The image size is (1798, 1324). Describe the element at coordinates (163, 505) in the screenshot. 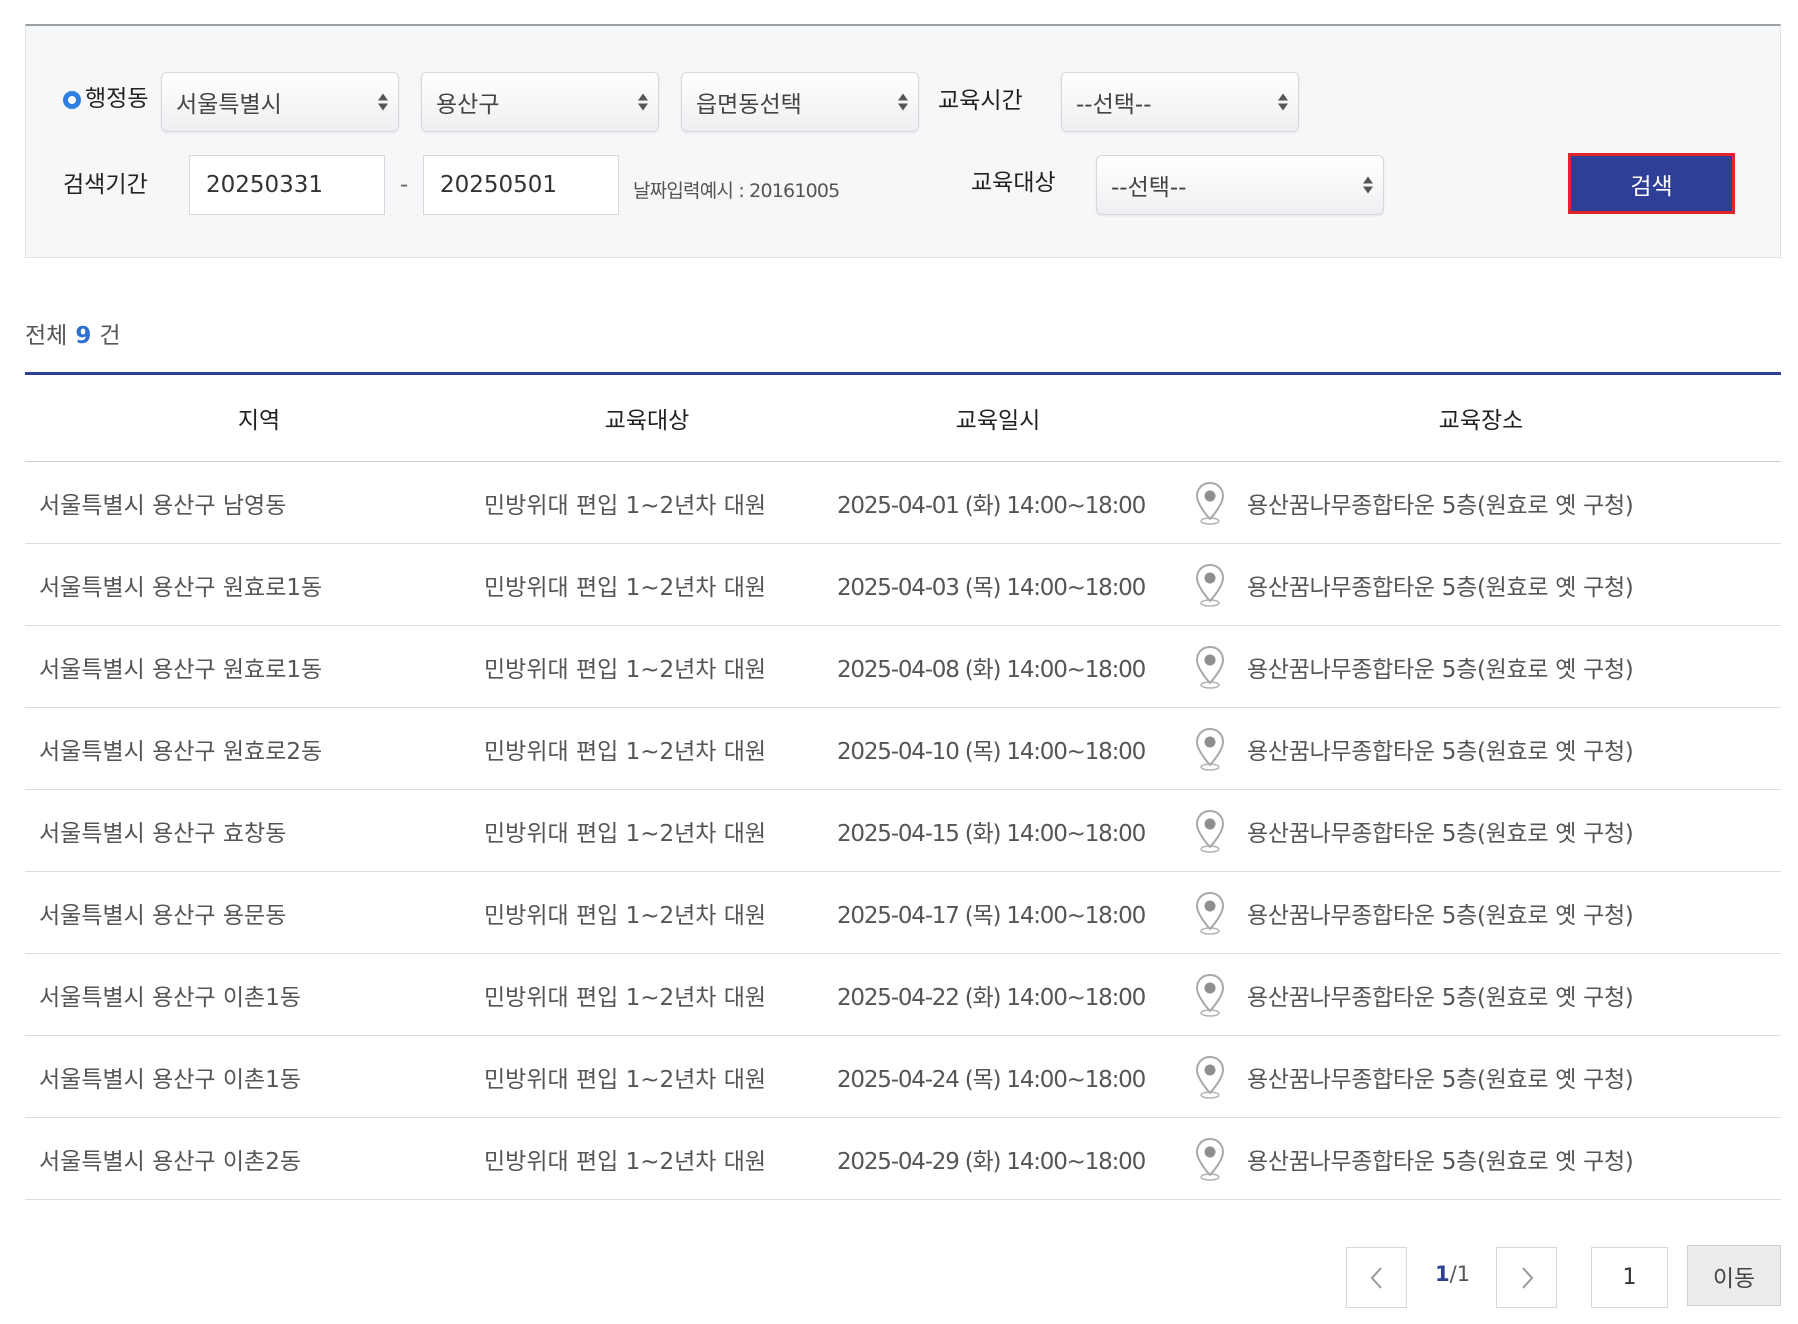

I see `row-region: 서울특별시 용산구 남영동` at that location.